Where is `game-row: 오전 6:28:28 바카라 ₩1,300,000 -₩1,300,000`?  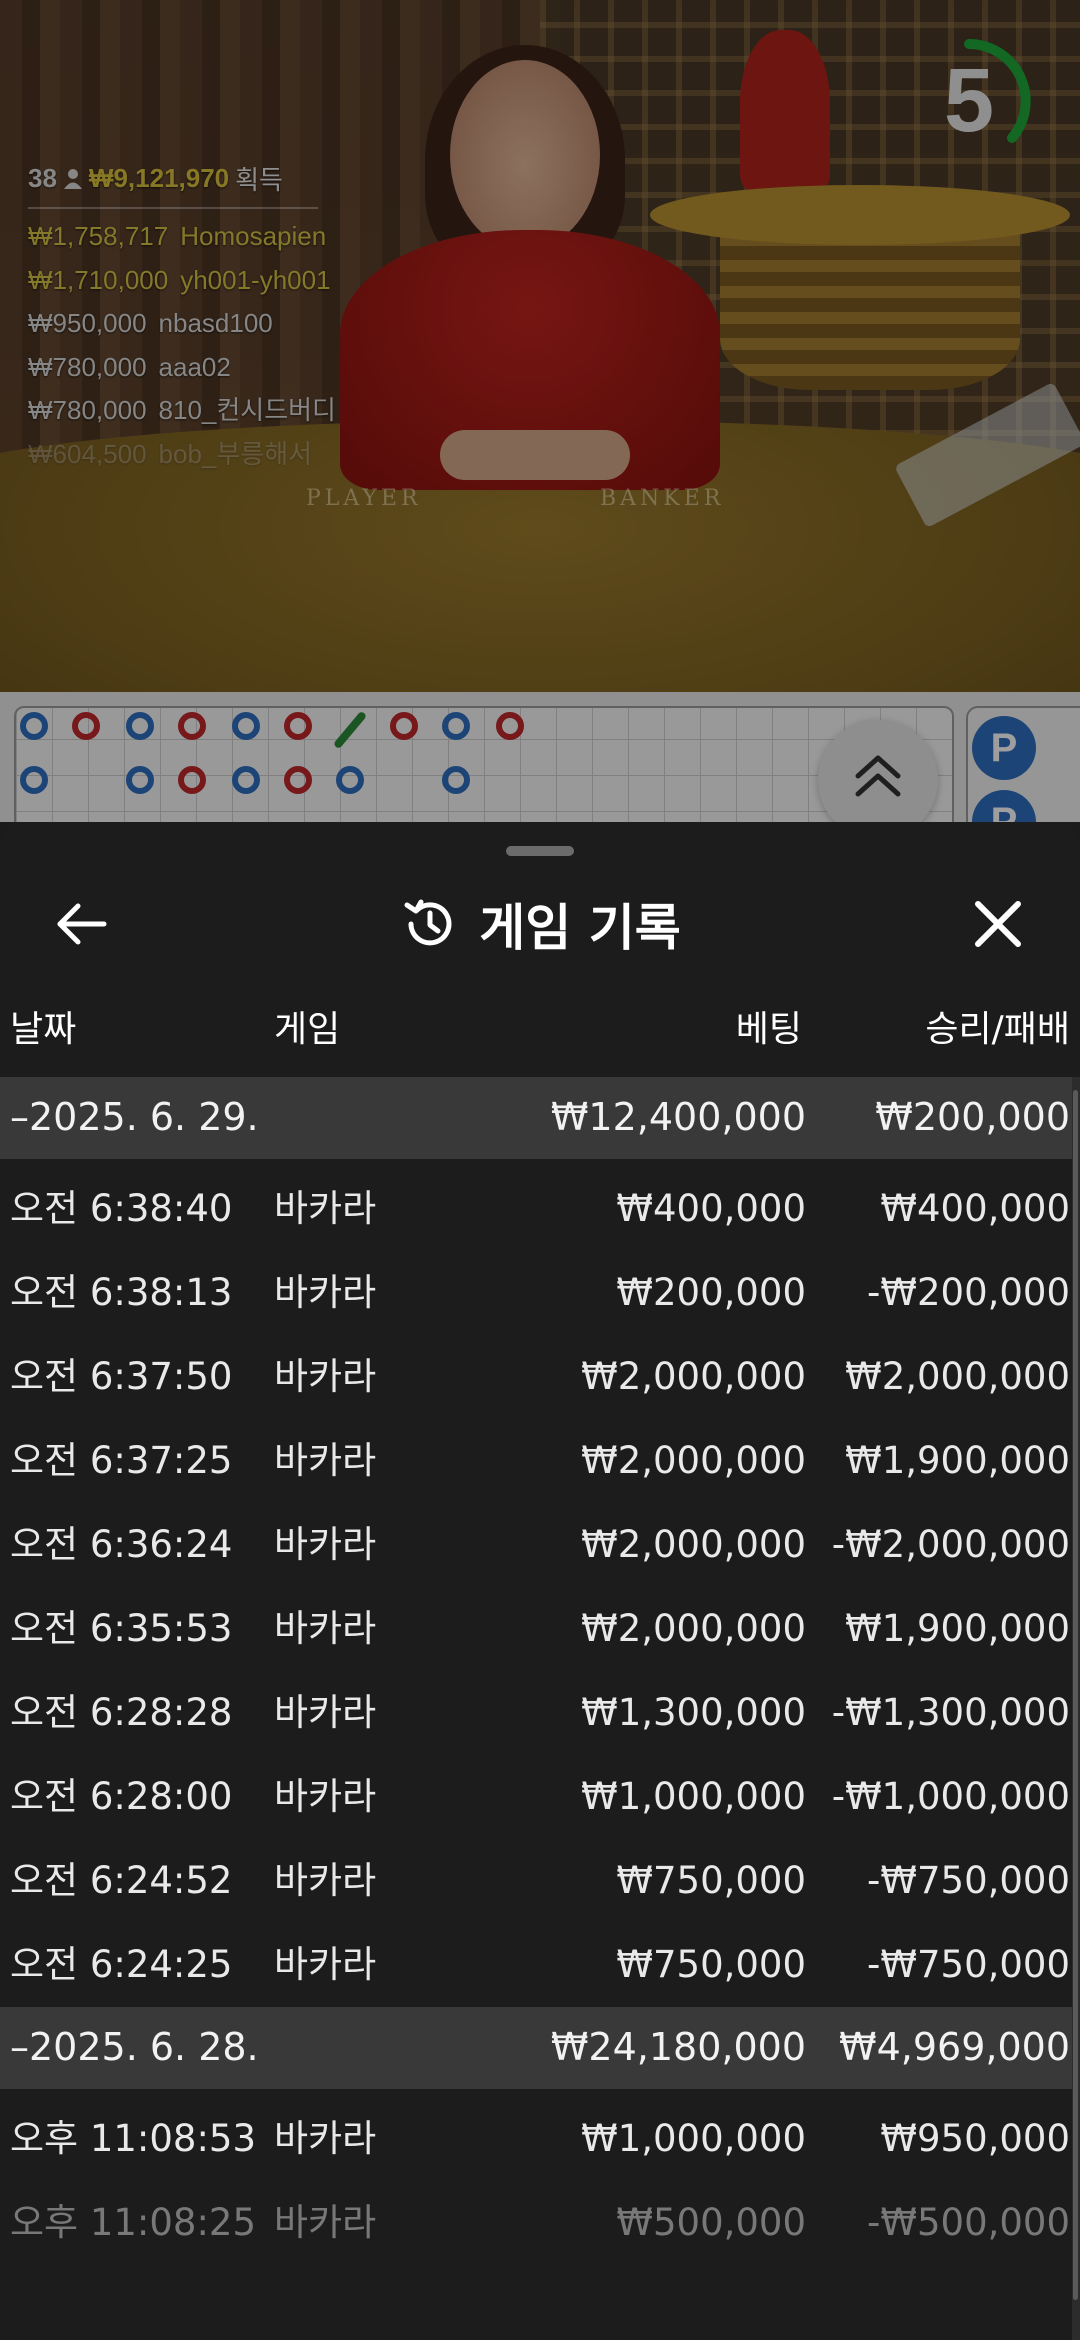
game-row: 오전 6:28:28 바카라 ₩1,300,000 -₩1,300,000 is located at coordinates (536, 1713).